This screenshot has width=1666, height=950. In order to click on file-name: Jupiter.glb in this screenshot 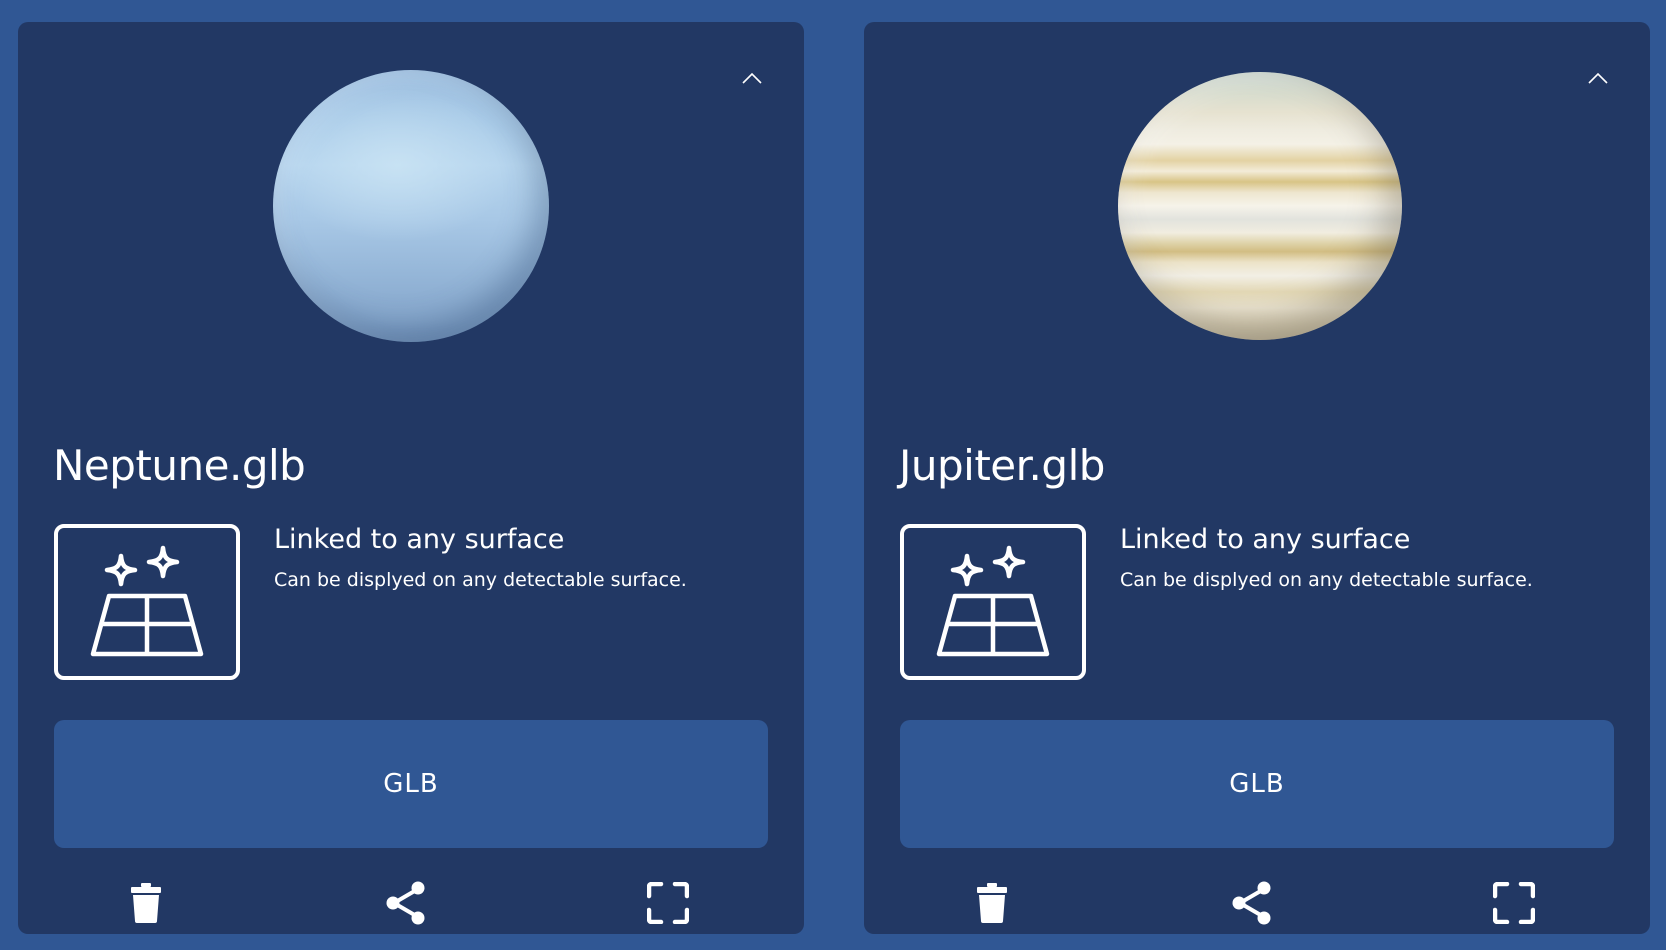, I will do `click(1002, 465)`.